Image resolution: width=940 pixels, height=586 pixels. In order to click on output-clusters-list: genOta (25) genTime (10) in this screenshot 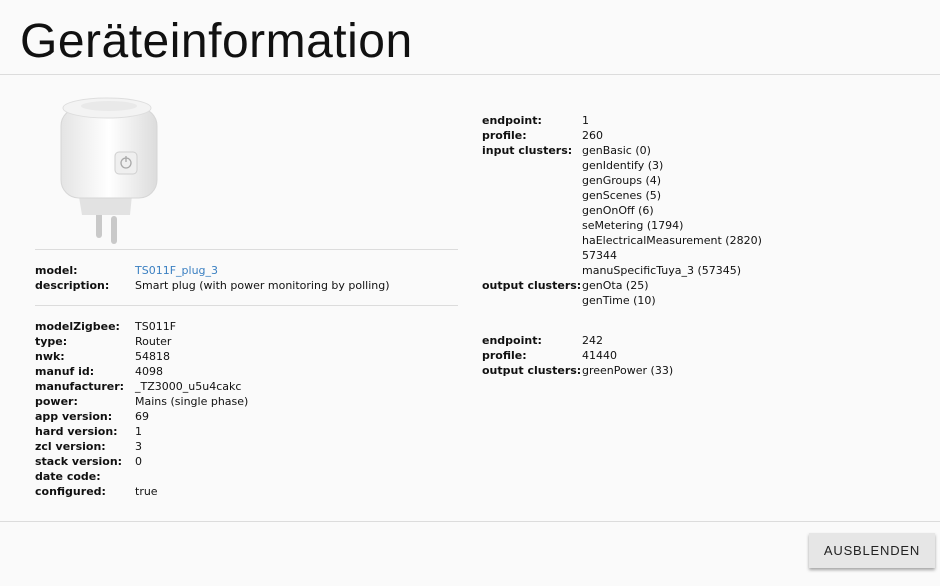, I will do `click(619, 293)`.